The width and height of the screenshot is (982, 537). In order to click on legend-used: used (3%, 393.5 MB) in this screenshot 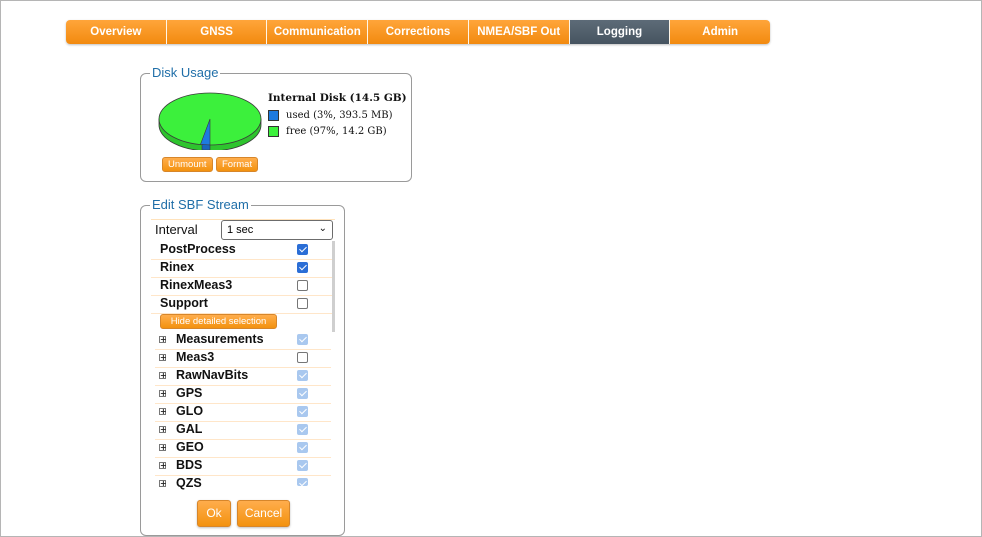, I will do `click(330, 115)`.